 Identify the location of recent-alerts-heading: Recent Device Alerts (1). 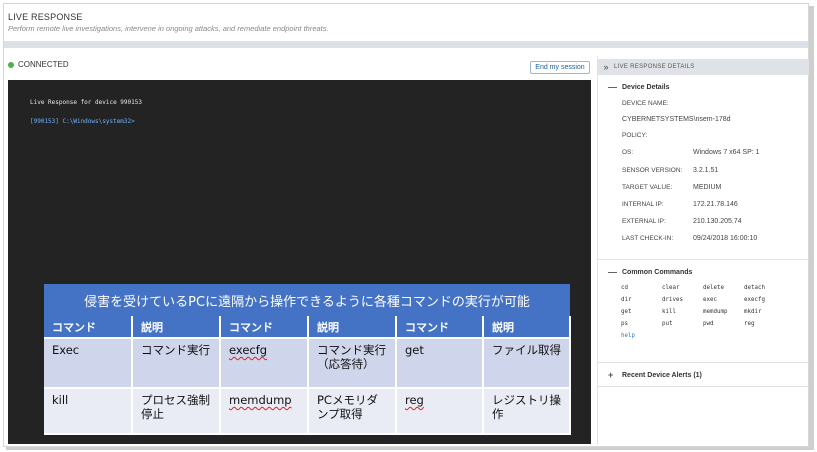
(662, 375).